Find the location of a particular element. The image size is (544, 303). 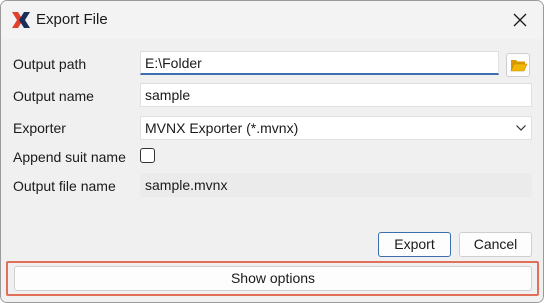

browse-folder-button is located at coordinates (518, 65).